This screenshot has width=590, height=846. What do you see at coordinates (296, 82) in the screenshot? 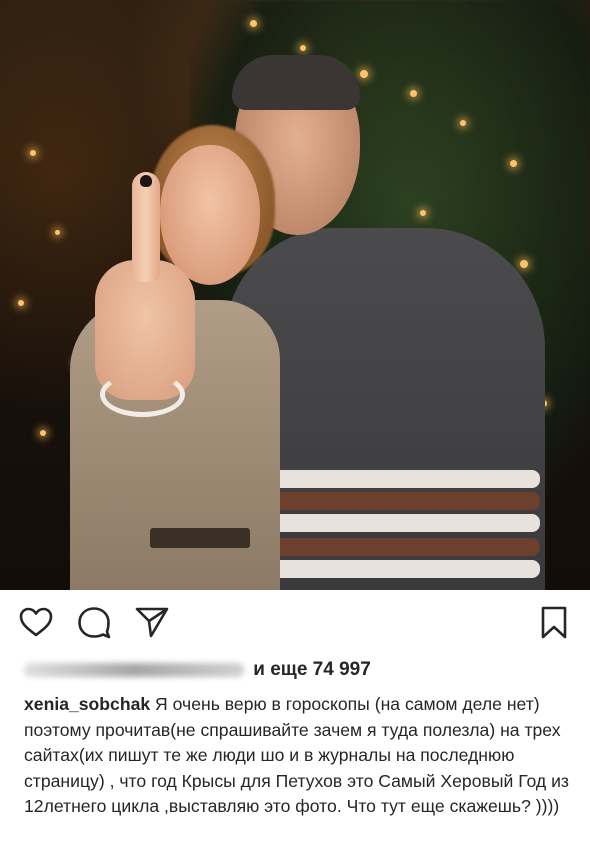
I see `man-hair` at bounding box center [296, 82].